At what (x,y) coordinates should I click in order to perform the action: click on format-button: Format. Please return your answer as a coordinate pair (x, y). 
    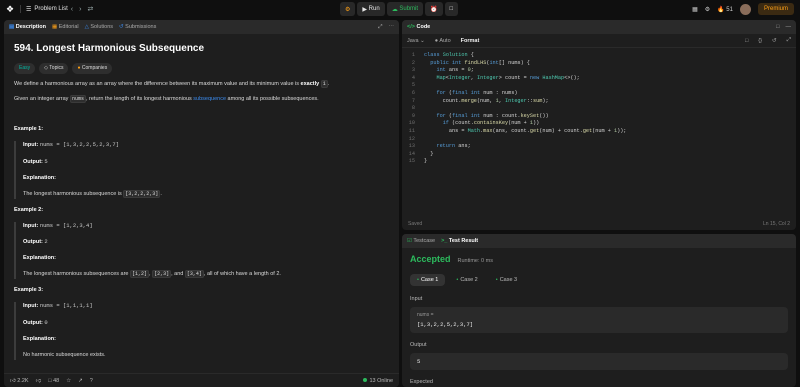
    Looking at the image, I should click on (470, 41).